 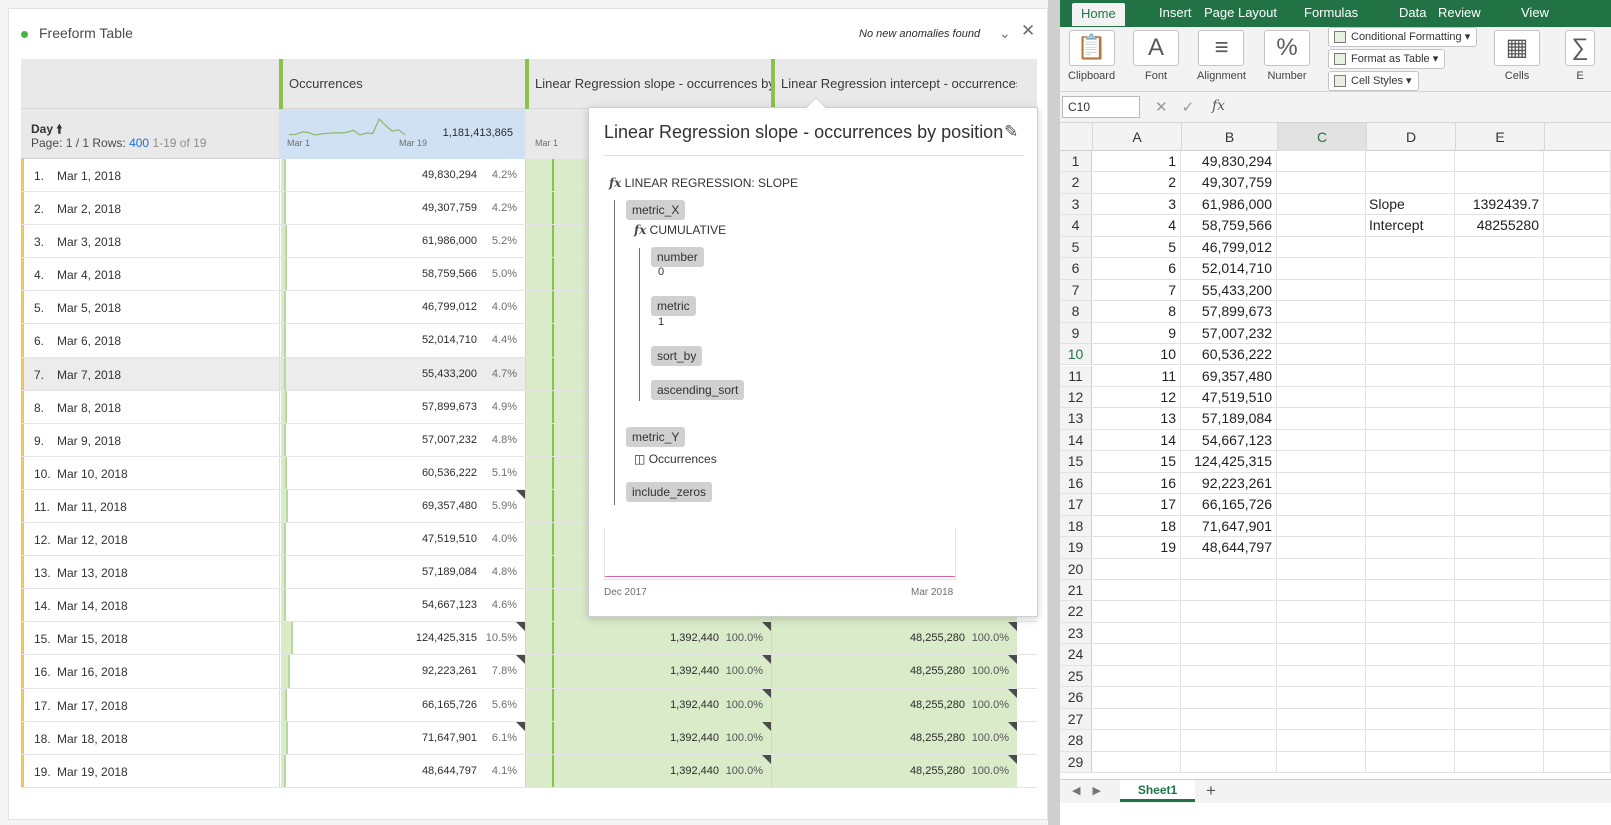 What do you see at coordinates (1076, 633) in the screenshot?
I see `row-header: 23` at bounding box center [1076, 633].